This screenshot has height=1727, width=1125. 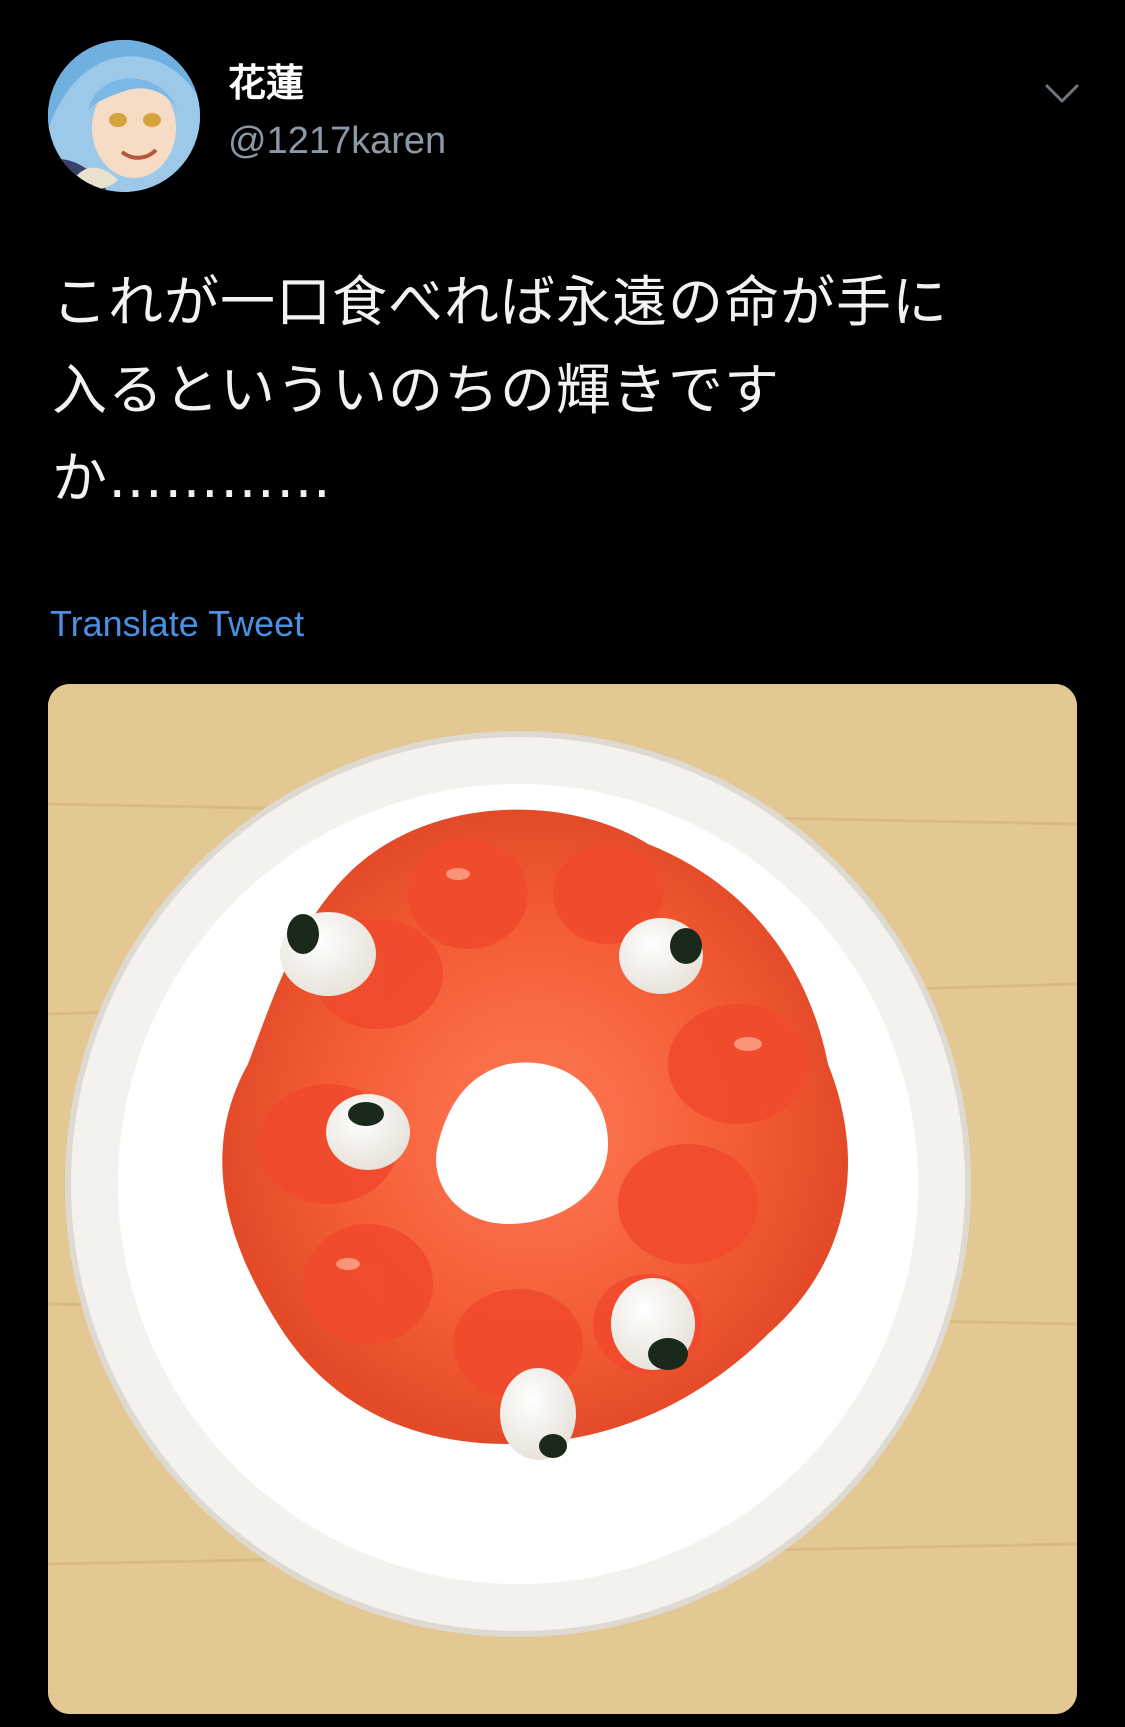 I want to click on translate-tweet-link: Translate Tweet, so click(x=177, y=624).